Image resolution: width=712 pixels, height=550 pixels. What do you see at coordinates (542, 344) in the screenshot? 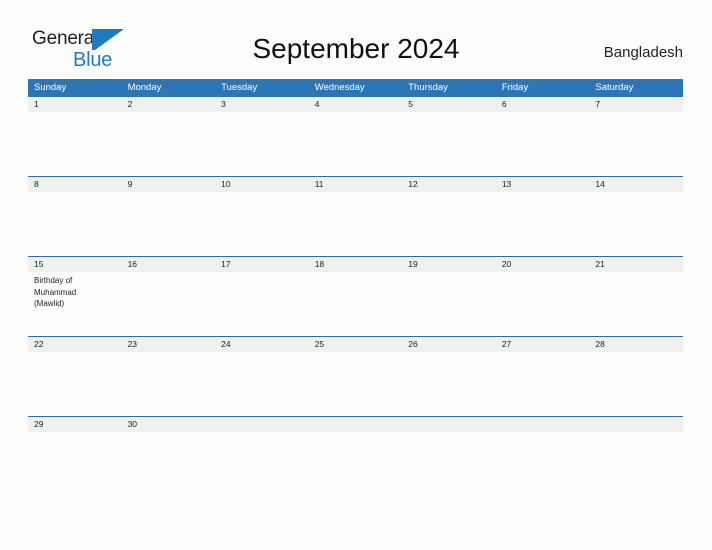
I see `day-number: 27` at bounding box center [542, 344].